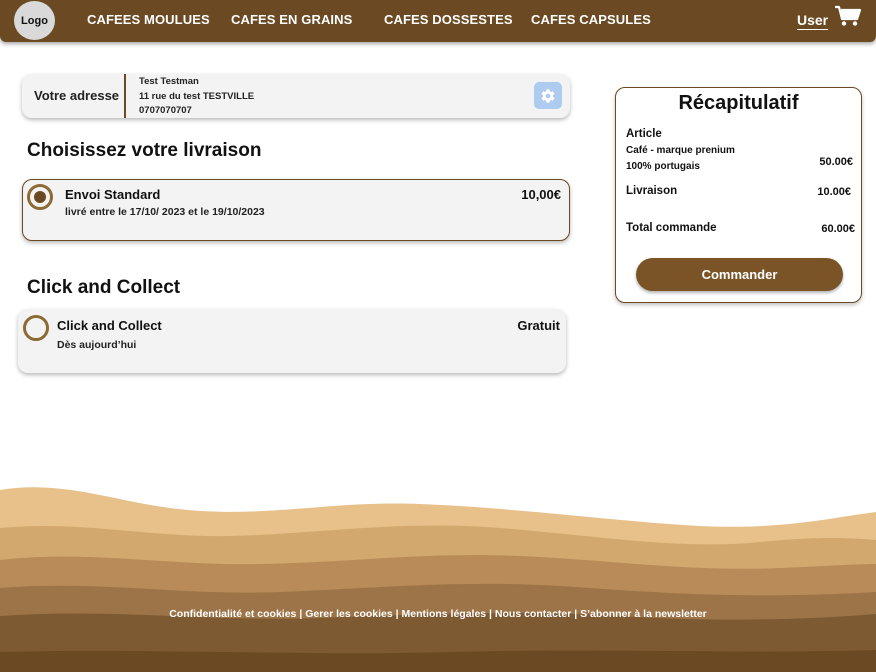 Image resolution: width=876 pixels, height=672 pixels. Describe the element at coordinates (444, 614) in the screenshot. I see `footer-link-legal: Mentions légales` at that location.